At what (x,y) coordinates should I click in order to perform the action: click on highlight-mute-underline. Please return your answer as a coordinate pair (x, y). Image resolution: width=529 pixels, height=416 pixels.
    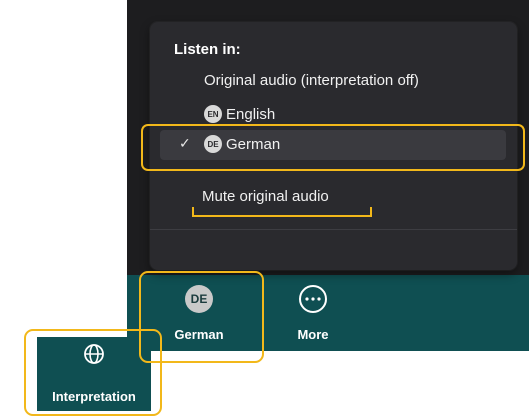
    Looking at the image, I should click on (282, 212).